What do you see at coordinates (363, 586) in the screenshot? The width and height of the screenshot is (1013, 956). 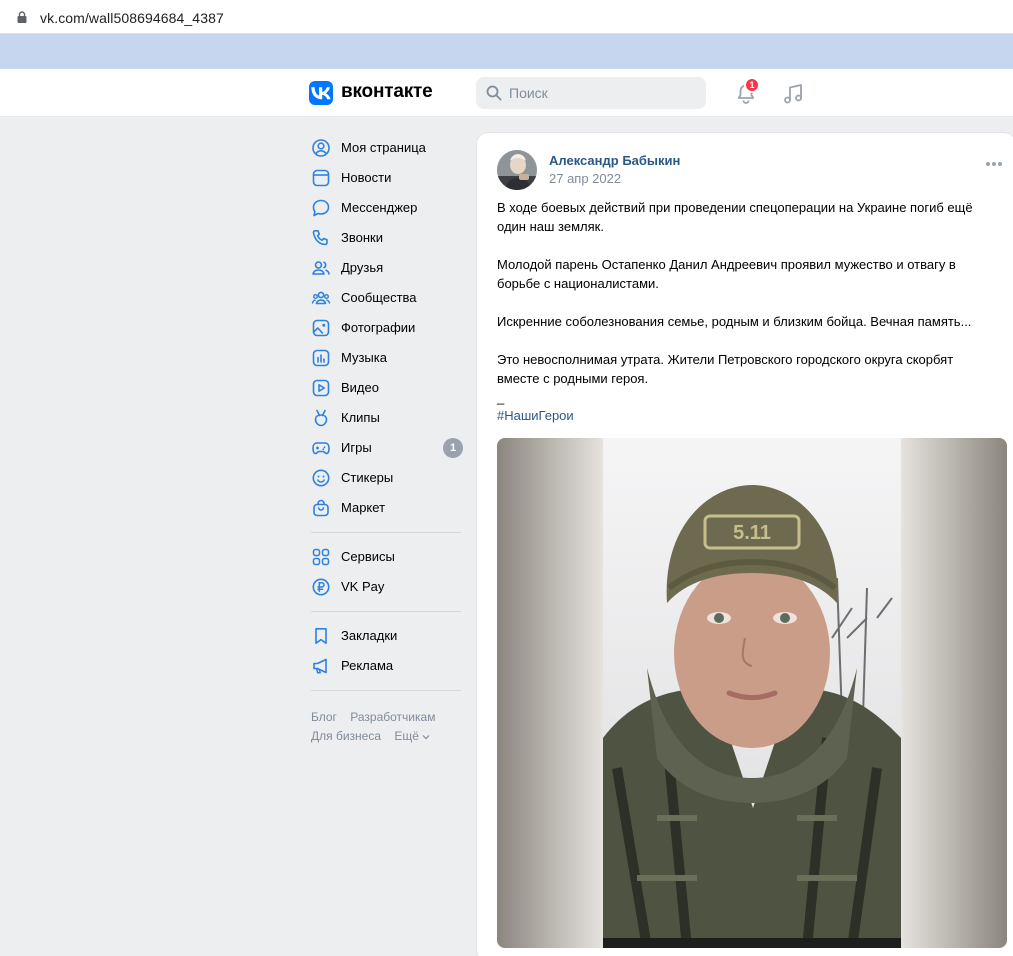 I see `sidebar-item-label: VK Pay` at bounding box center [363, 586].